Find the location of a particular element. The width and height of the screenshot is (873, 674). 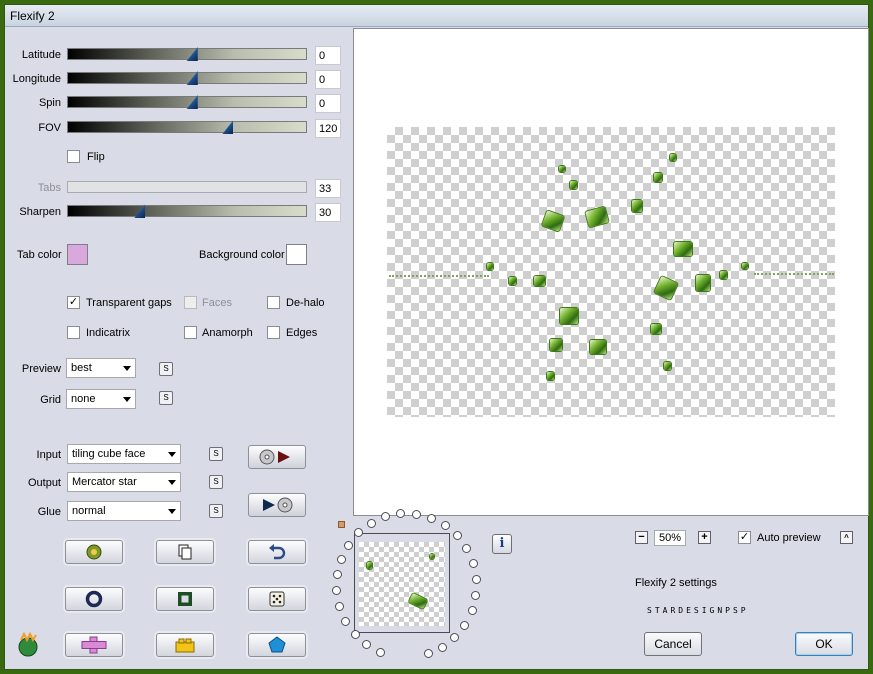

indicatrix-checkbox is located at coordinates (73, 332).